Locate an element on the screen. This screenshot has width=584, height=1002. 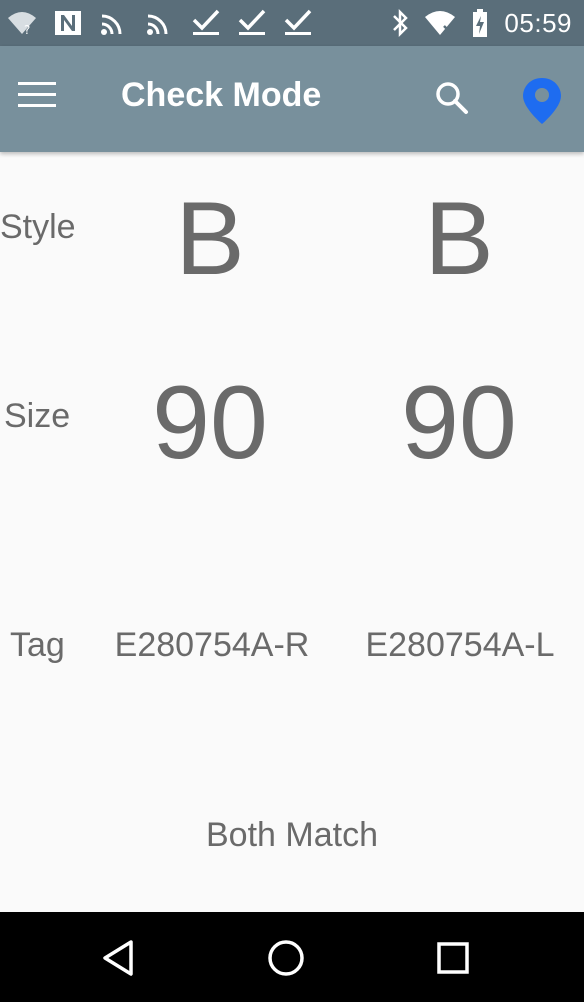
navigation-bar is located at coordinates (292, 957).